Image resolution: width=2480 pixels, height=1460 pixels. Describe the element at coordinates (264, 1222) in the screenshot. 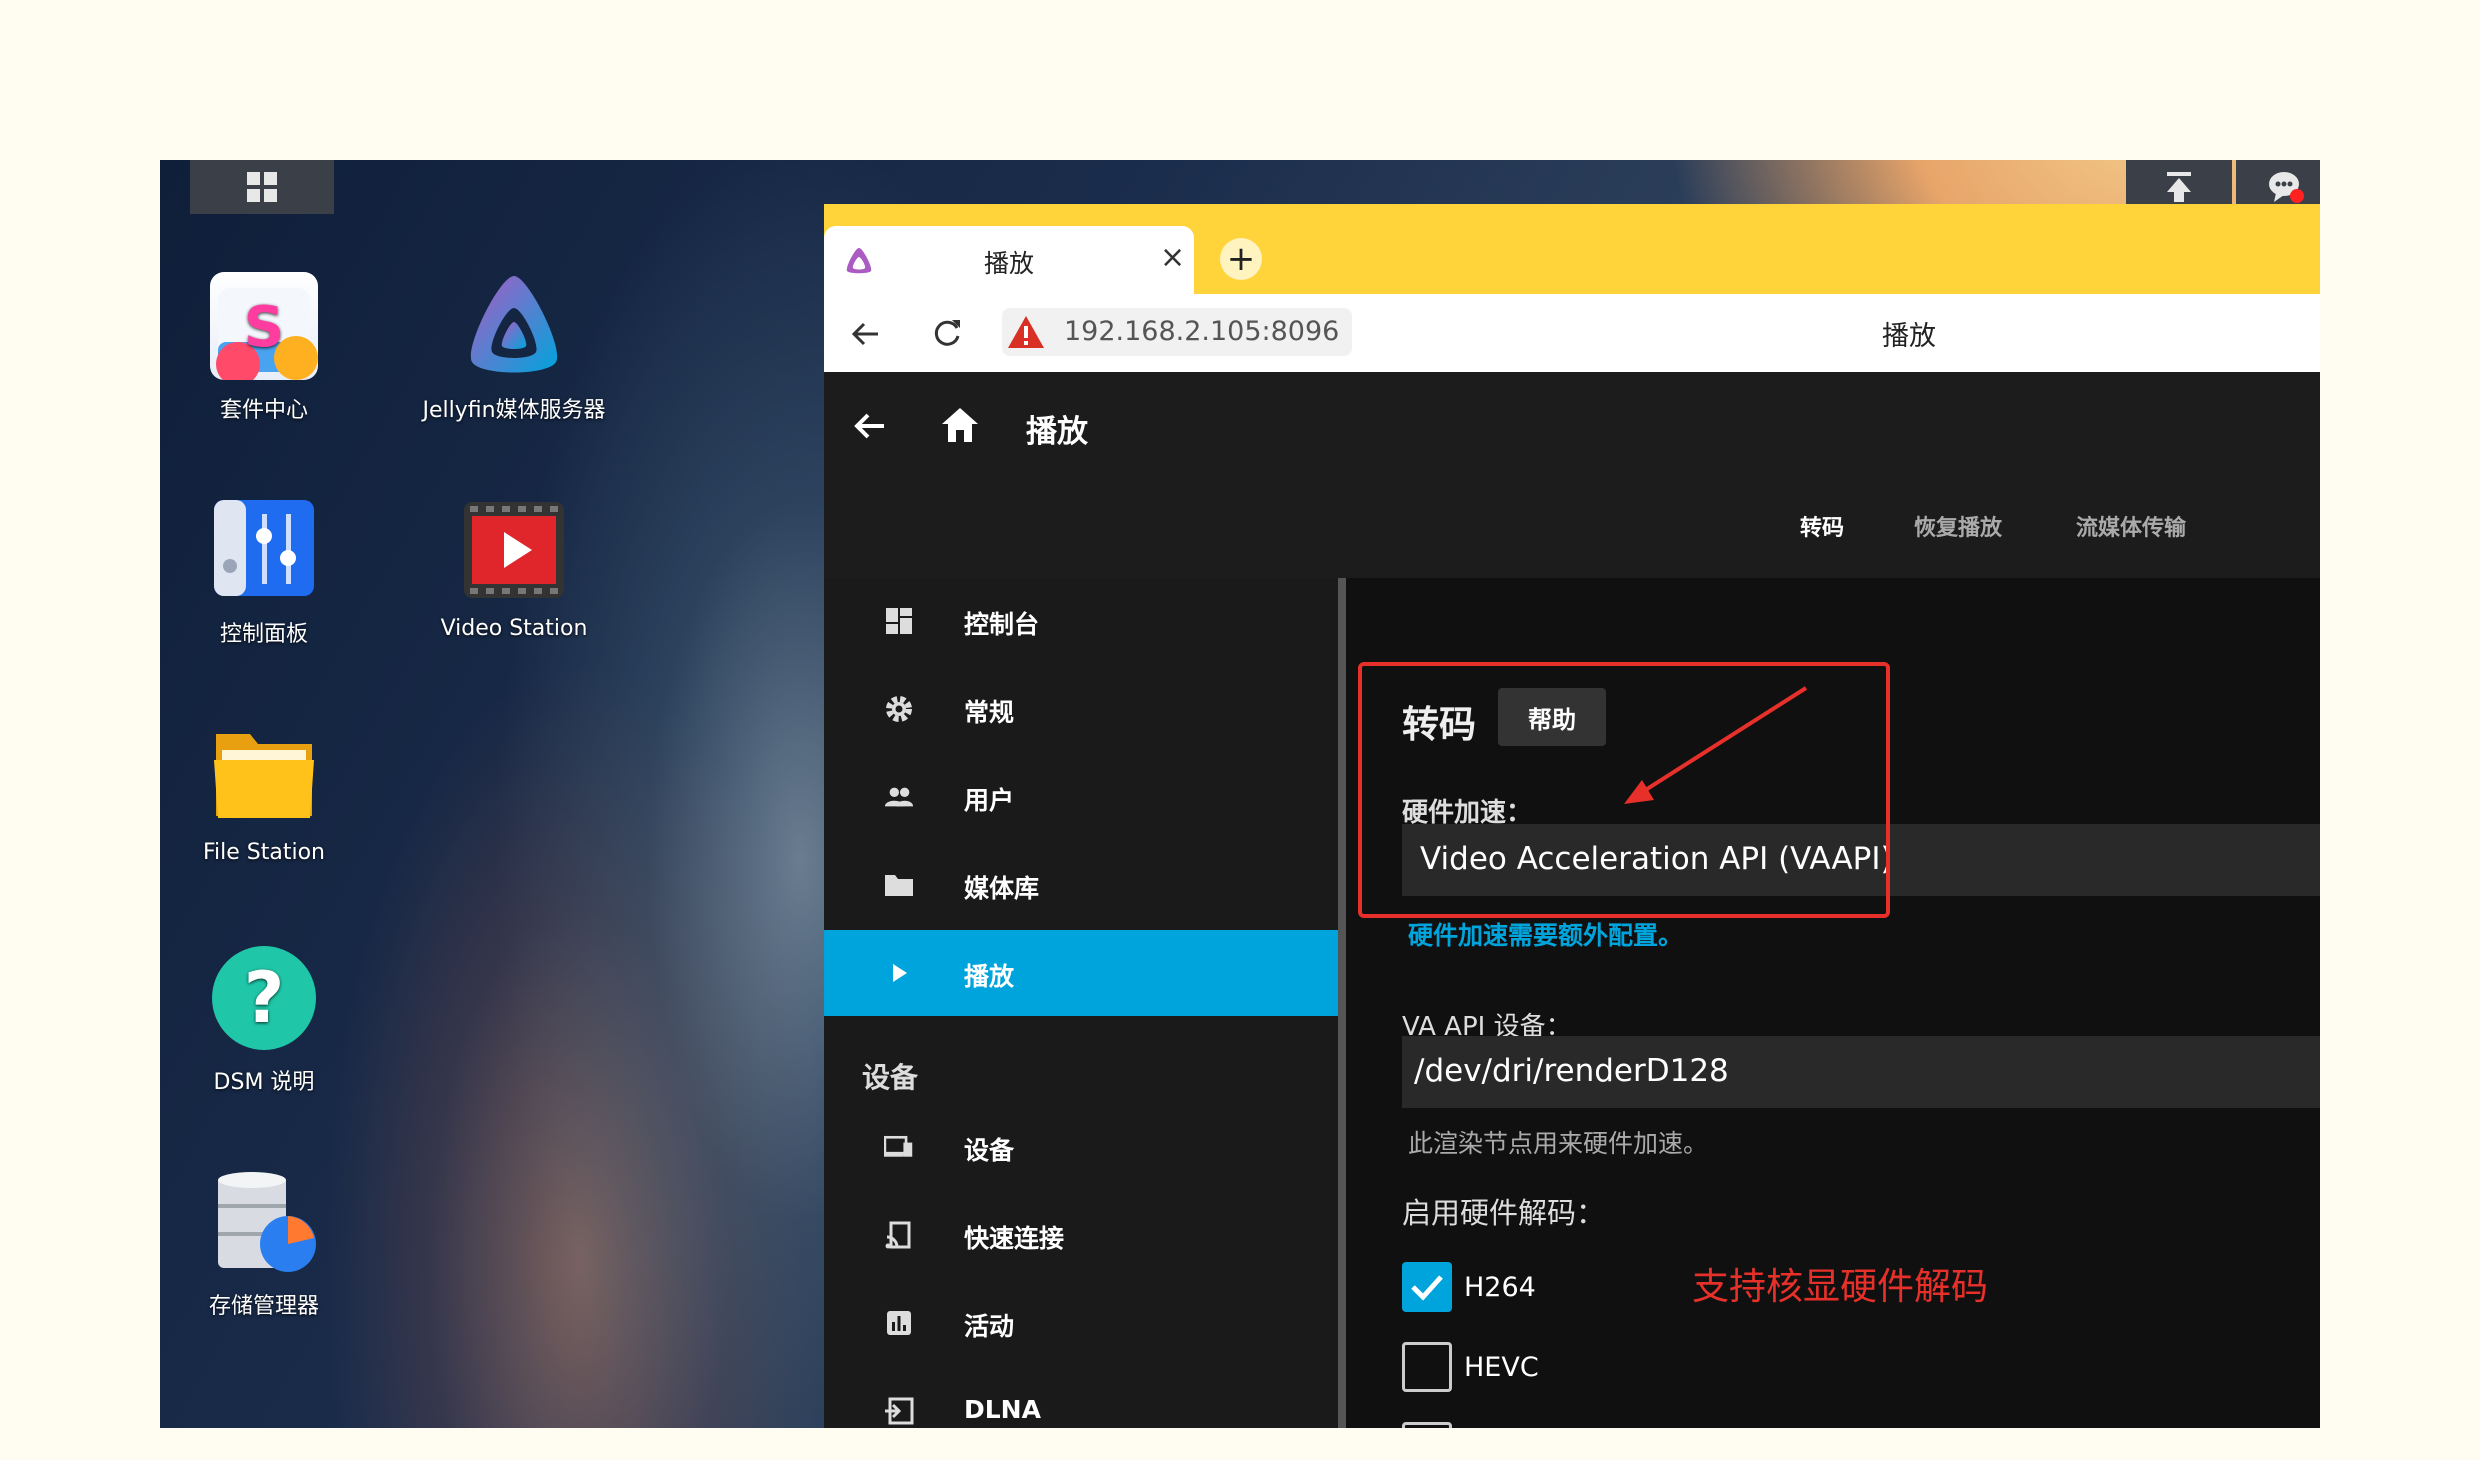

I see `storage-manager-icon` at that location.